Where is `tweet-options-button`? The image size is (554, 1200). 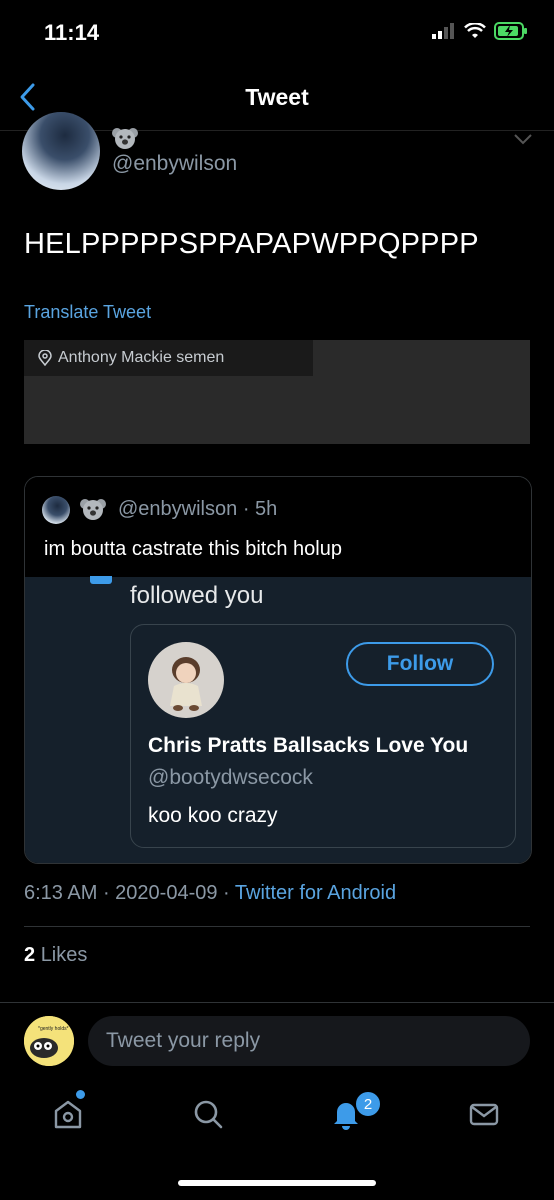
tweet-options-button is located at coordinates (523, 141).